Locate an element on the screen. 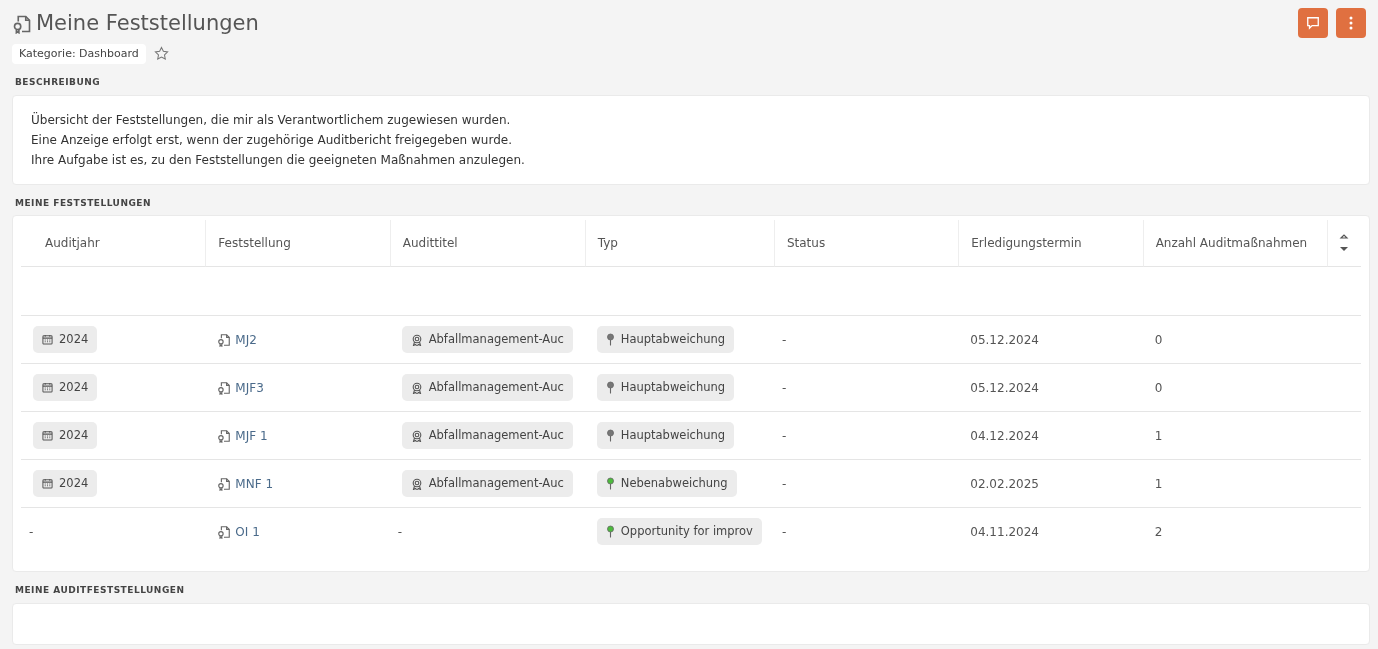  category-label: Kategorie: Dashboard is located at coordinates (79, 53).